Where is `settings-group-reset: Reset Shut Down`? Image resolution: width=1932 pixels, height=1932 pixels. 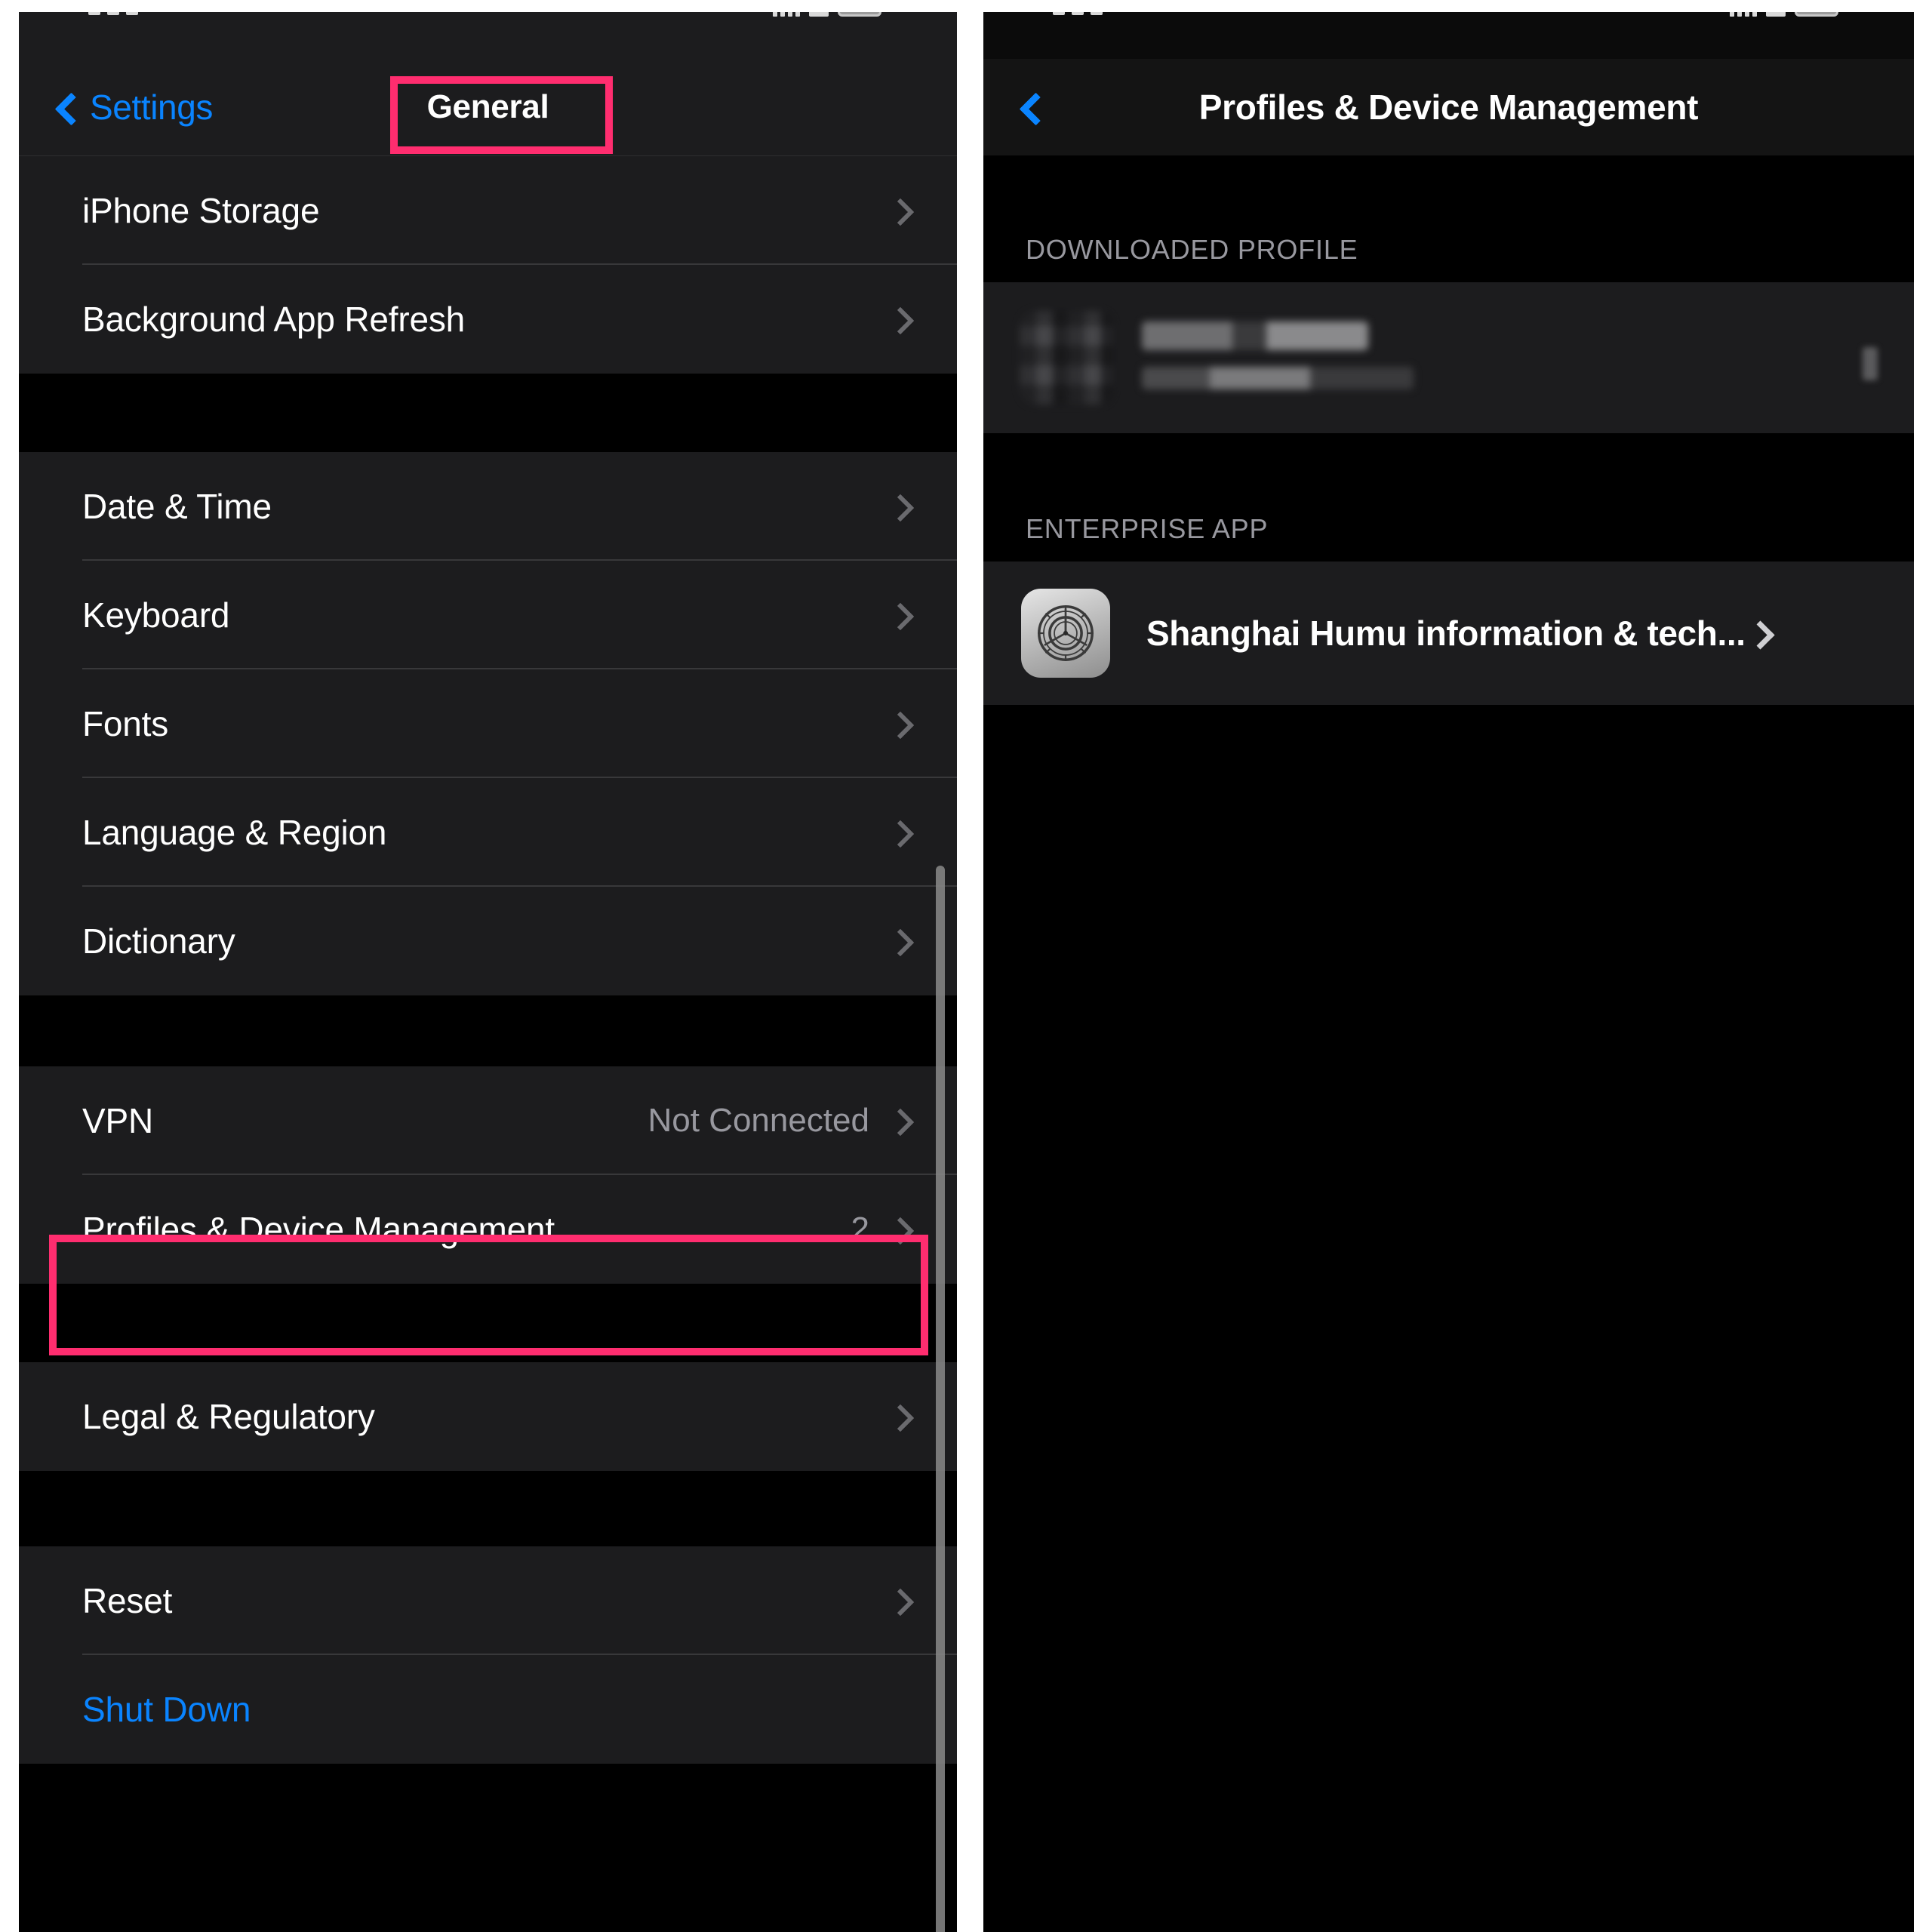
settings-group-reset: Reset Shut Down is located at coordinates (488, 1655).